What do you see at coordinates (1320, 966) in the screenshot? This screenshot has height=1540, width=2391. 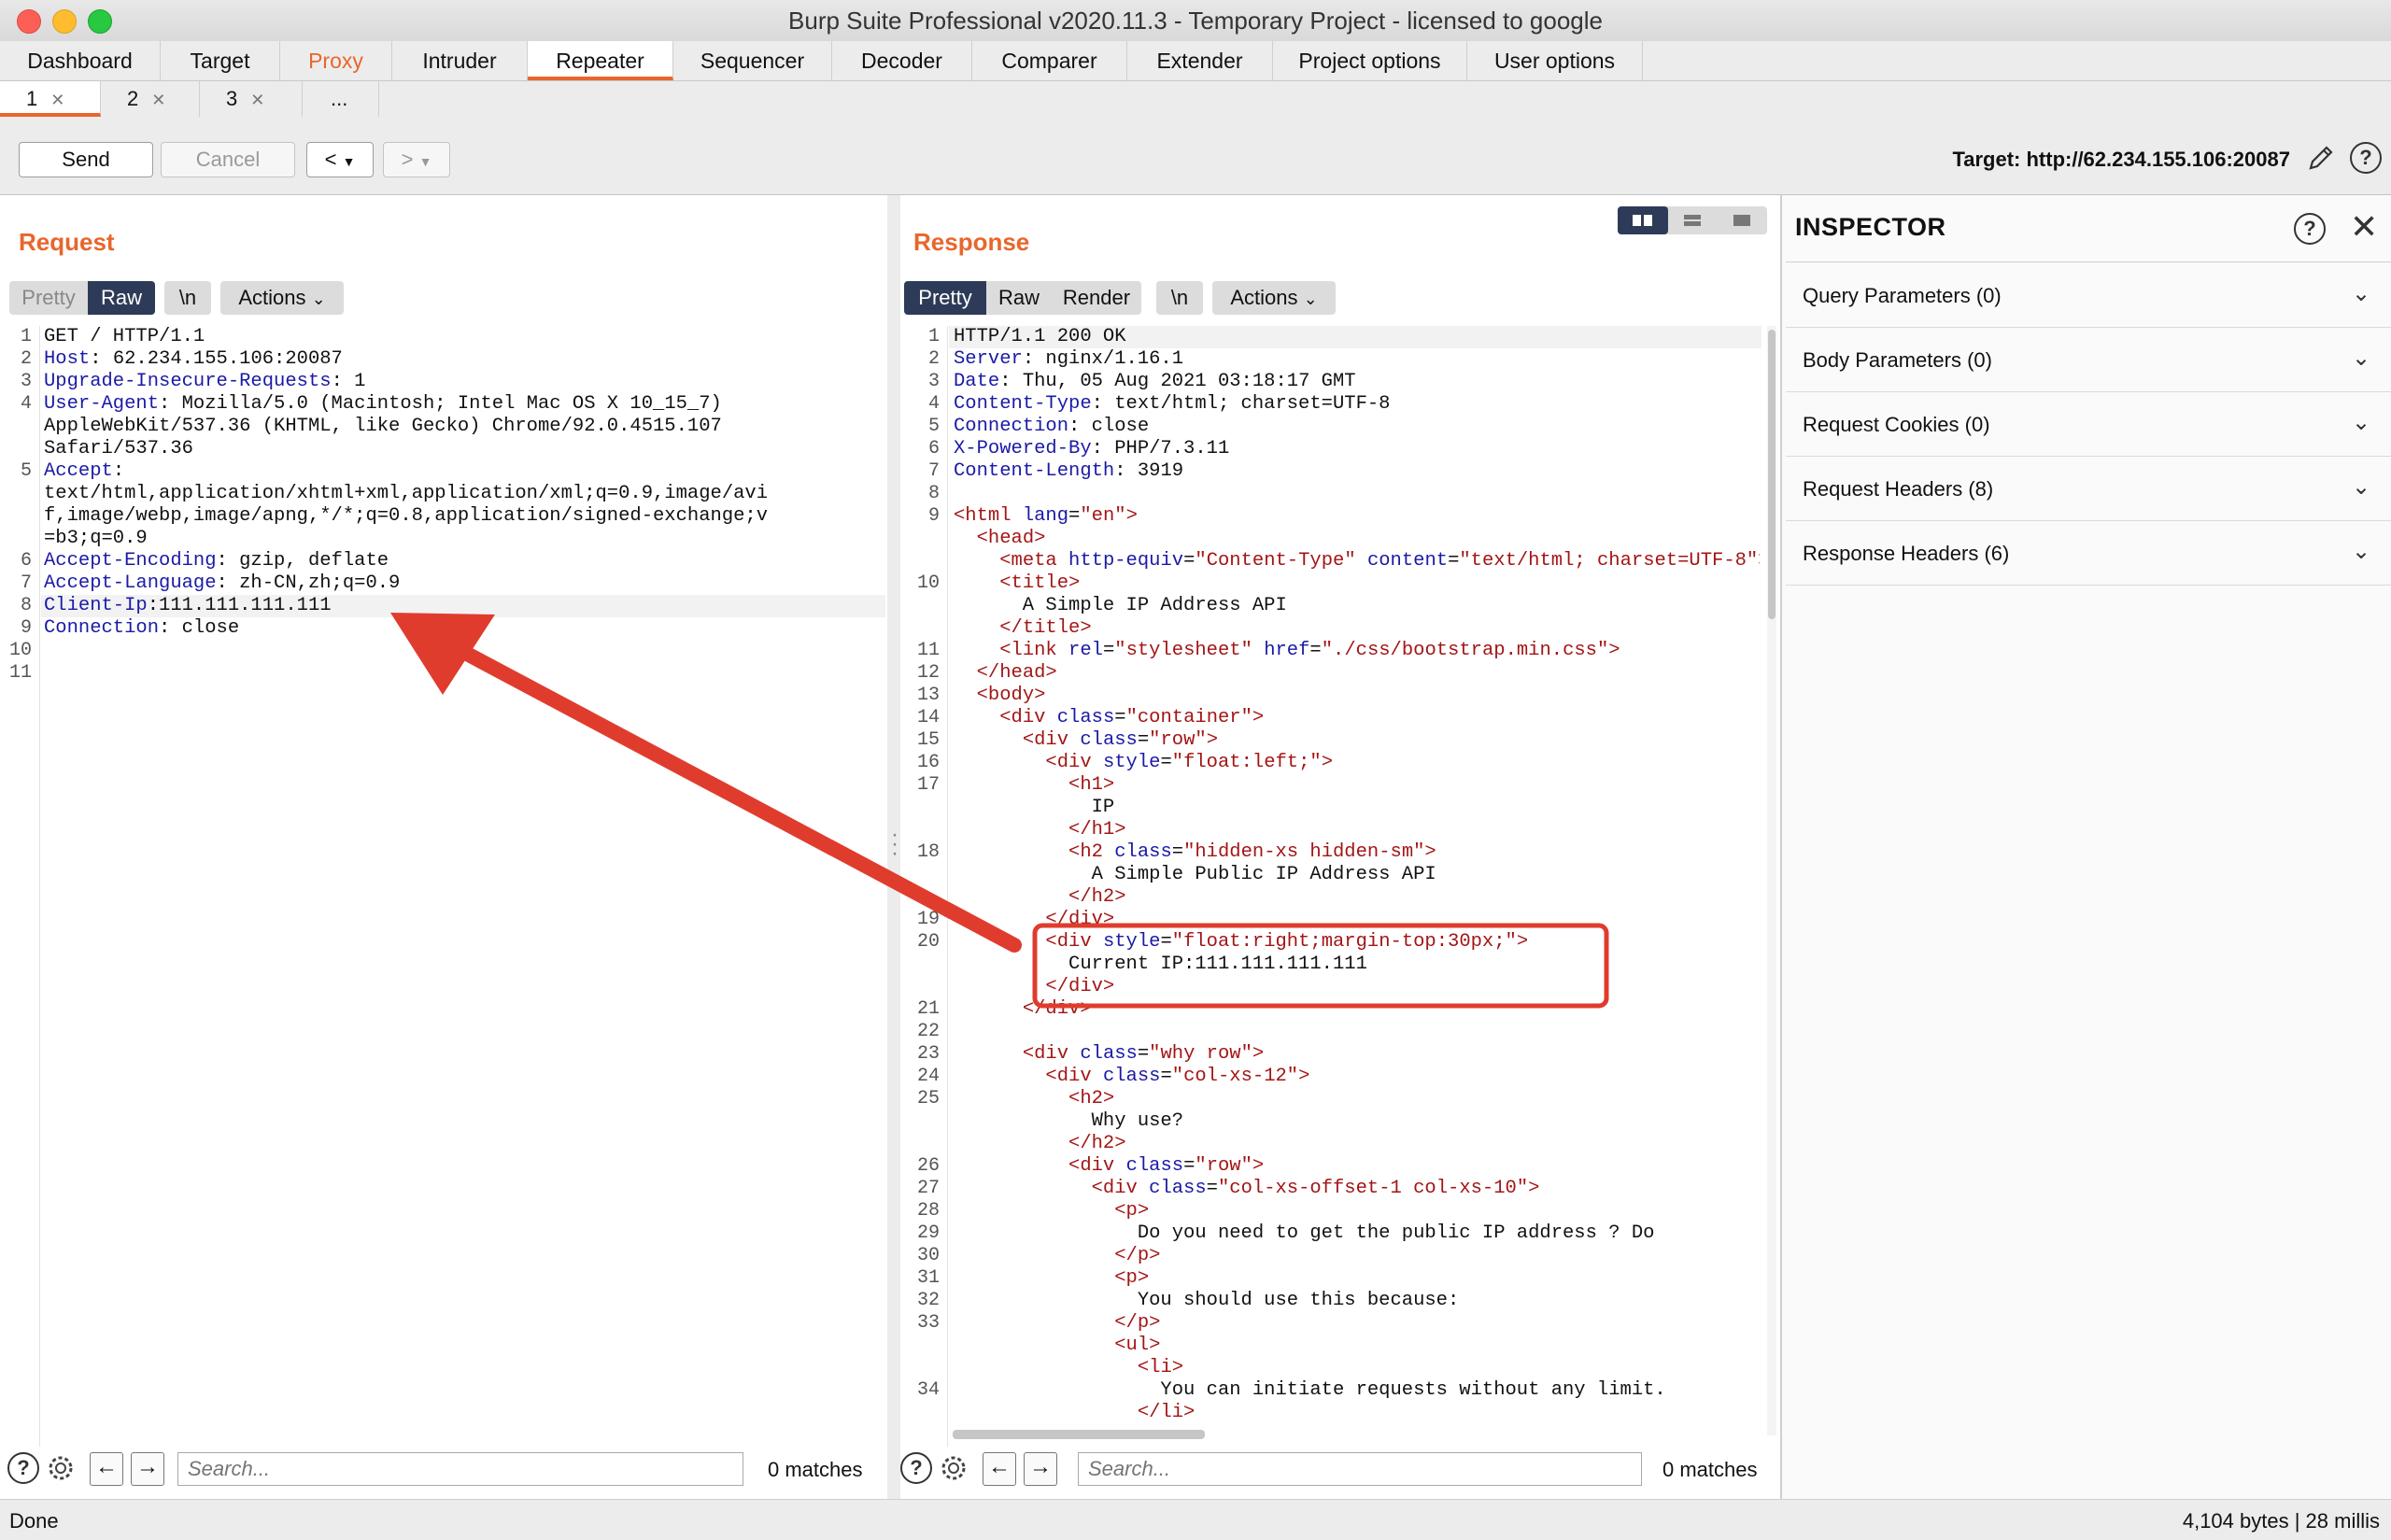 I see `highlight-box` at bounding box center [1320, 966].